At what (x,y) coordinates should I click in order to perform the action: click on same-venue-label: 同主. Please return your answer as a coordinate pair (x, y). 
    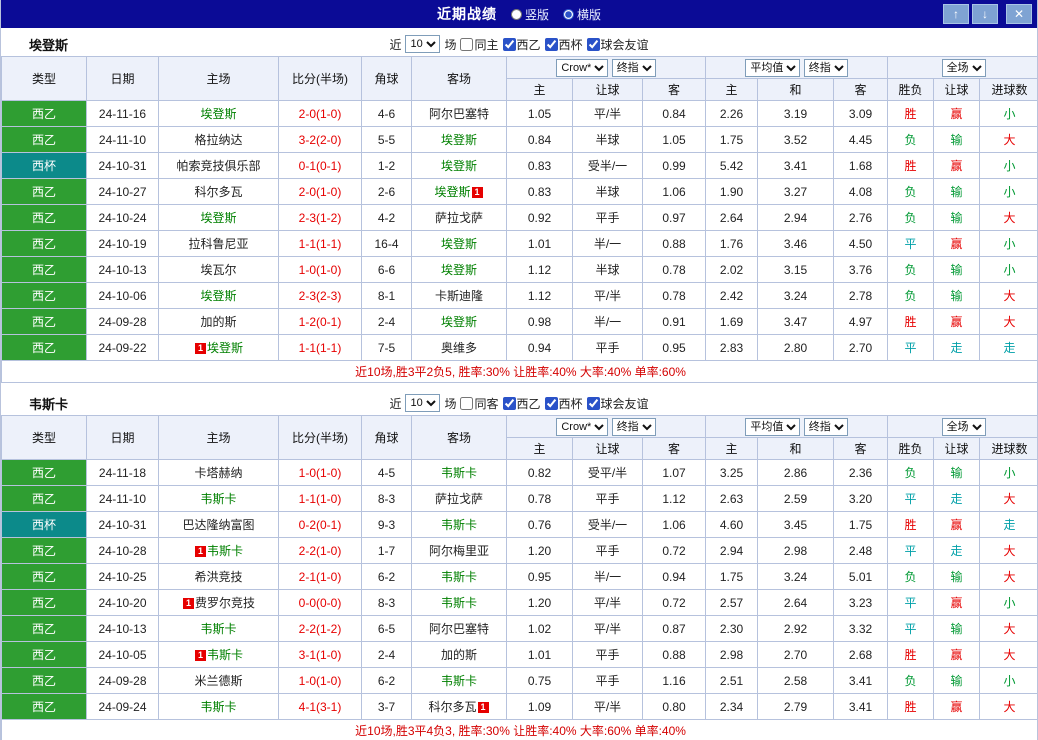
    Looking at the image, I should click on (486, 44).